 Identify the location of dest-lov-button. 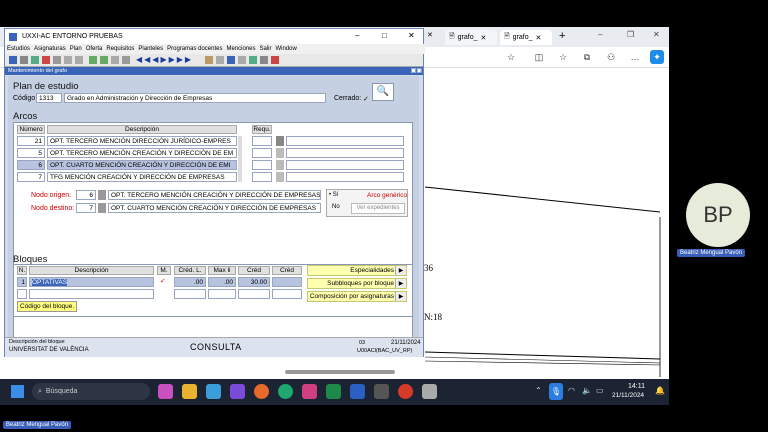
(102, 208).